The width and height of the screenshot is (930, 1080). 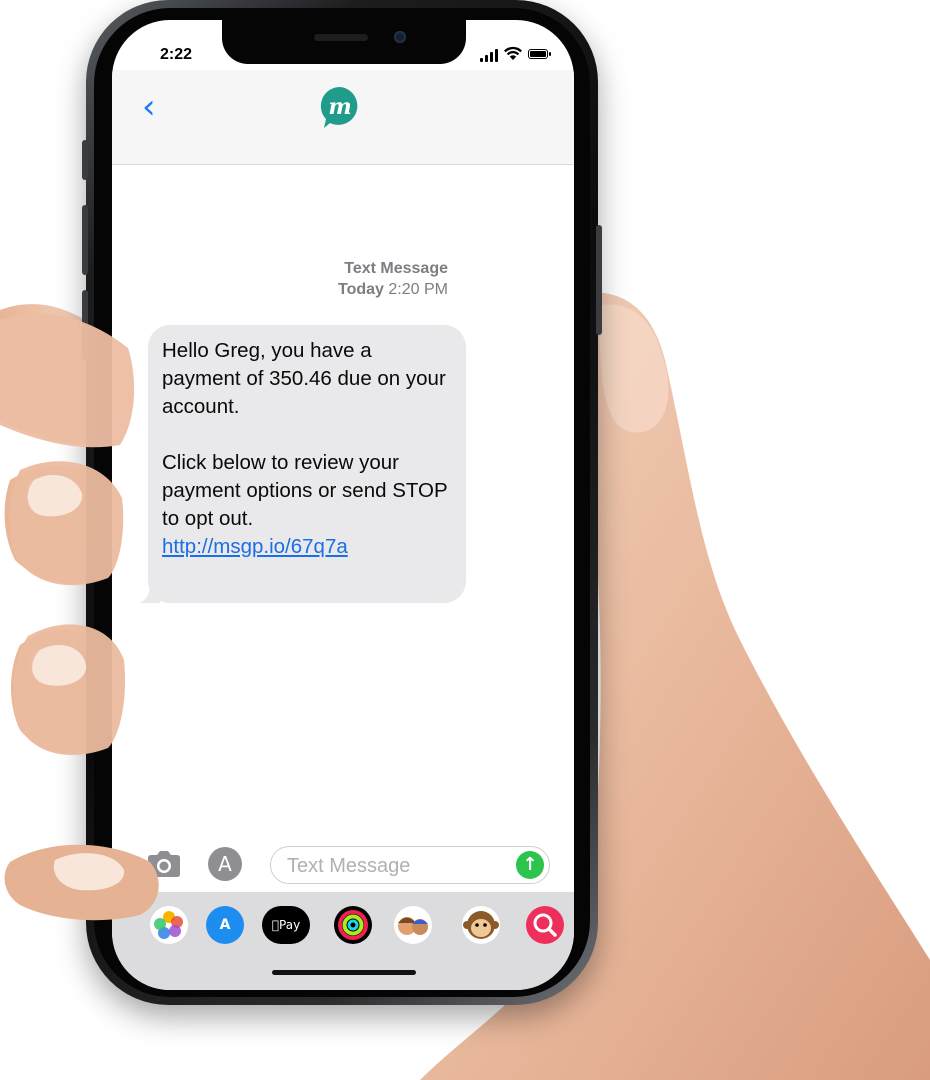 I want to click on back-chevron-icon: ‹, so click(x=149, y=107).